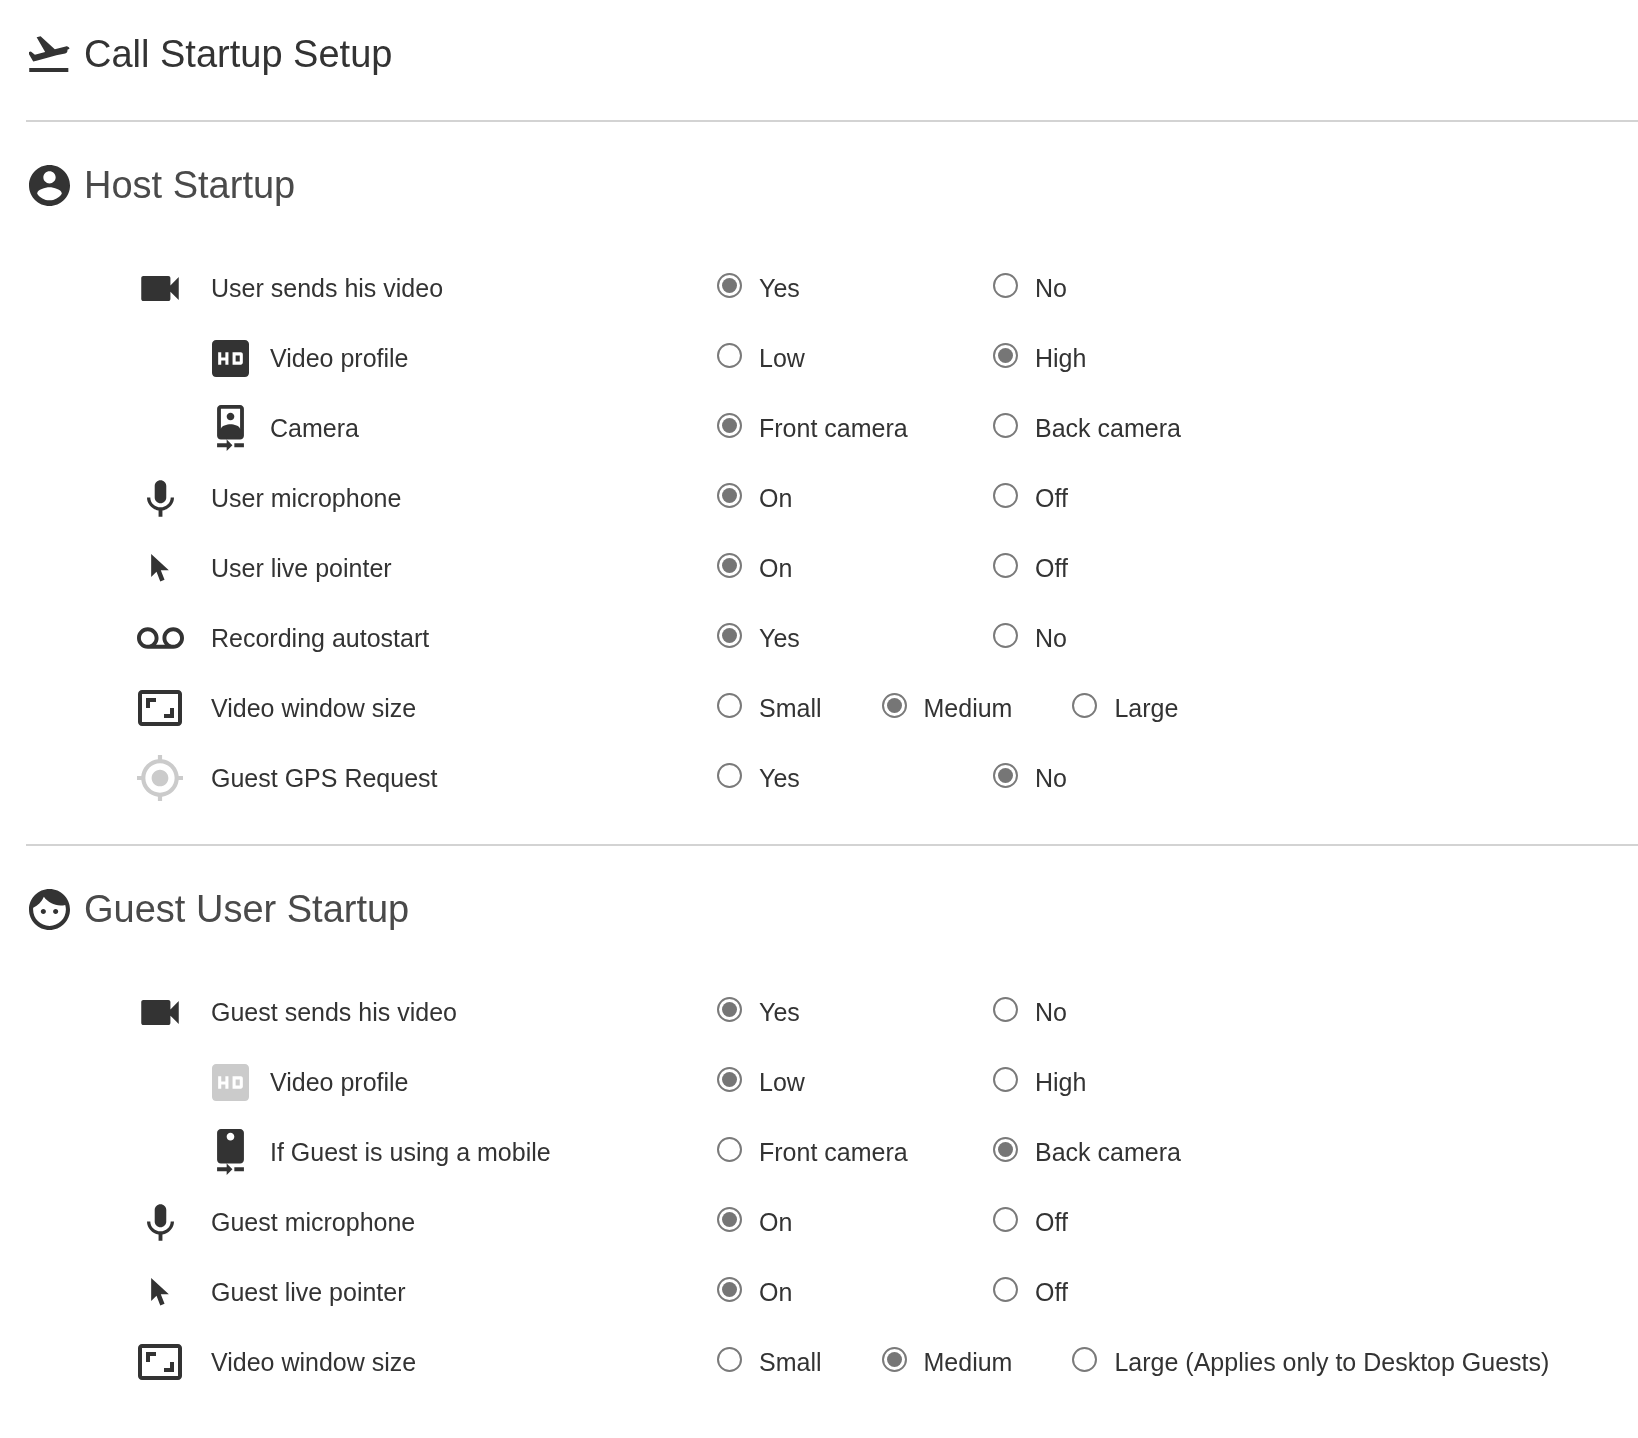 The image size is (1638, 1438). Describe the element at coordinates (410, 1152) in the screenshot. I see `setting-label: If Guest is using a mobile` at that location.